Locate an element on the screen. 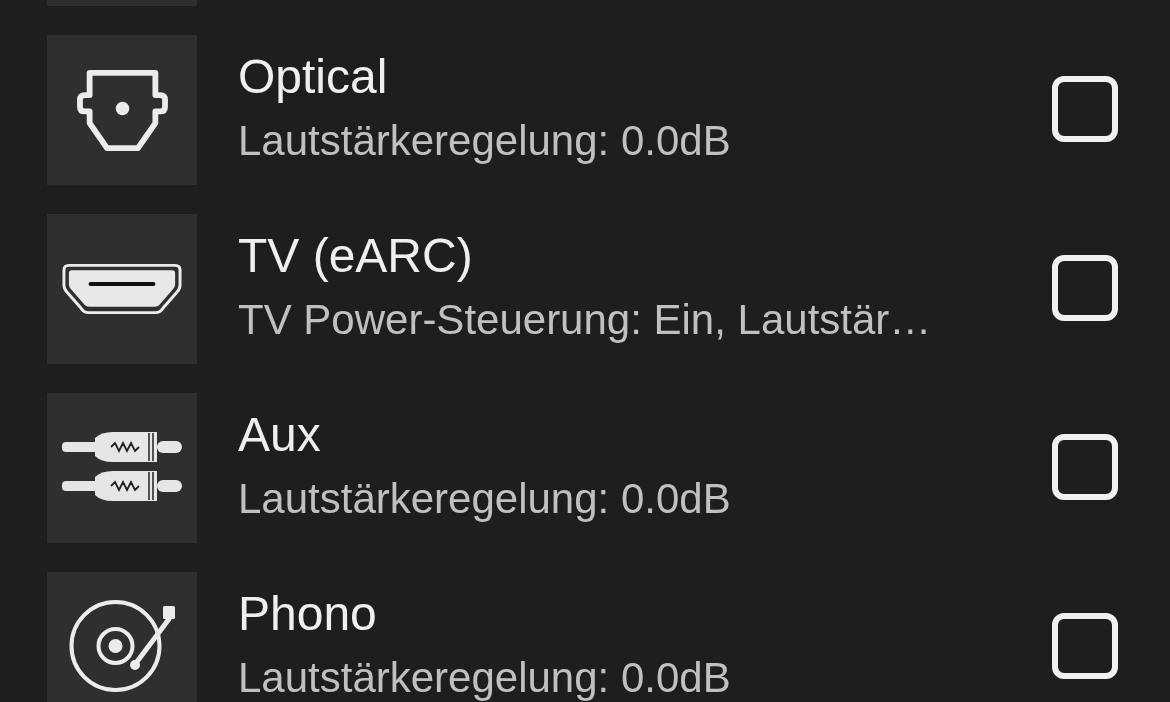  input-name: Phono is located at coordinates (307, 614).